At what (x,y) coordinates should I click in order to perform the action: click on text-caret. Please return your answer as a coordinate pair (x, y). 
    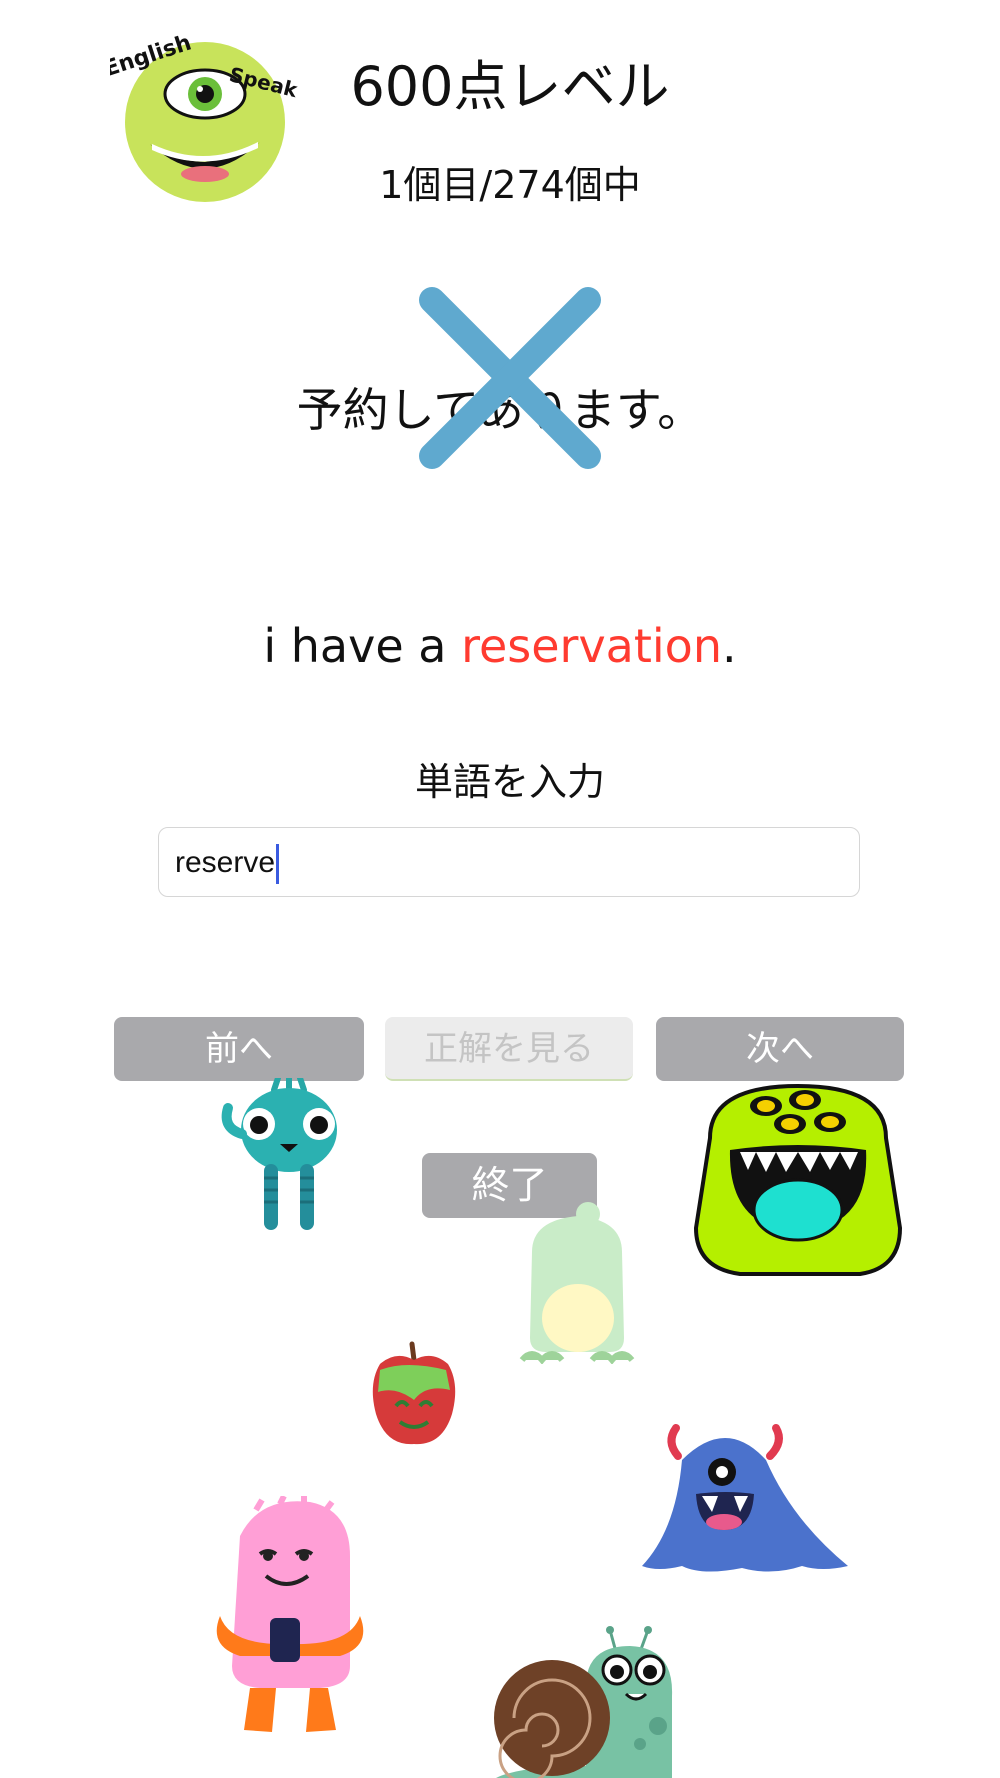
    Looking at the image, I should click on (278, 864).